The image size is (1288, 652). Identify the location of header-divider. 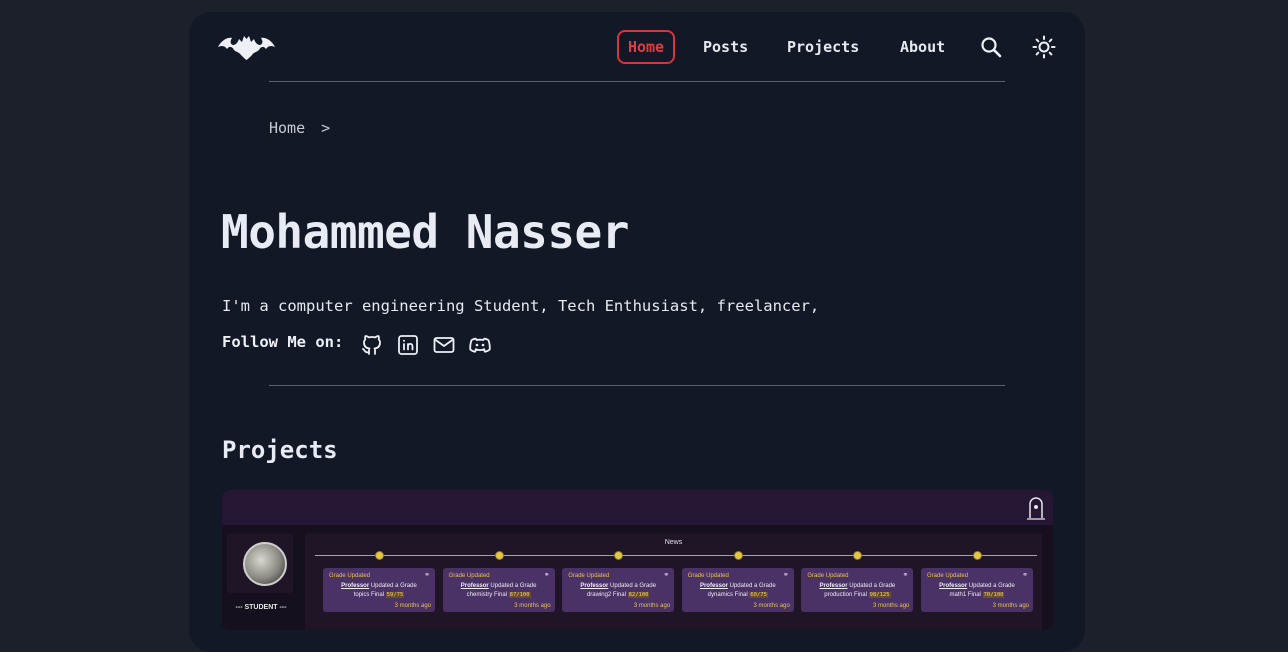
(637, 81).